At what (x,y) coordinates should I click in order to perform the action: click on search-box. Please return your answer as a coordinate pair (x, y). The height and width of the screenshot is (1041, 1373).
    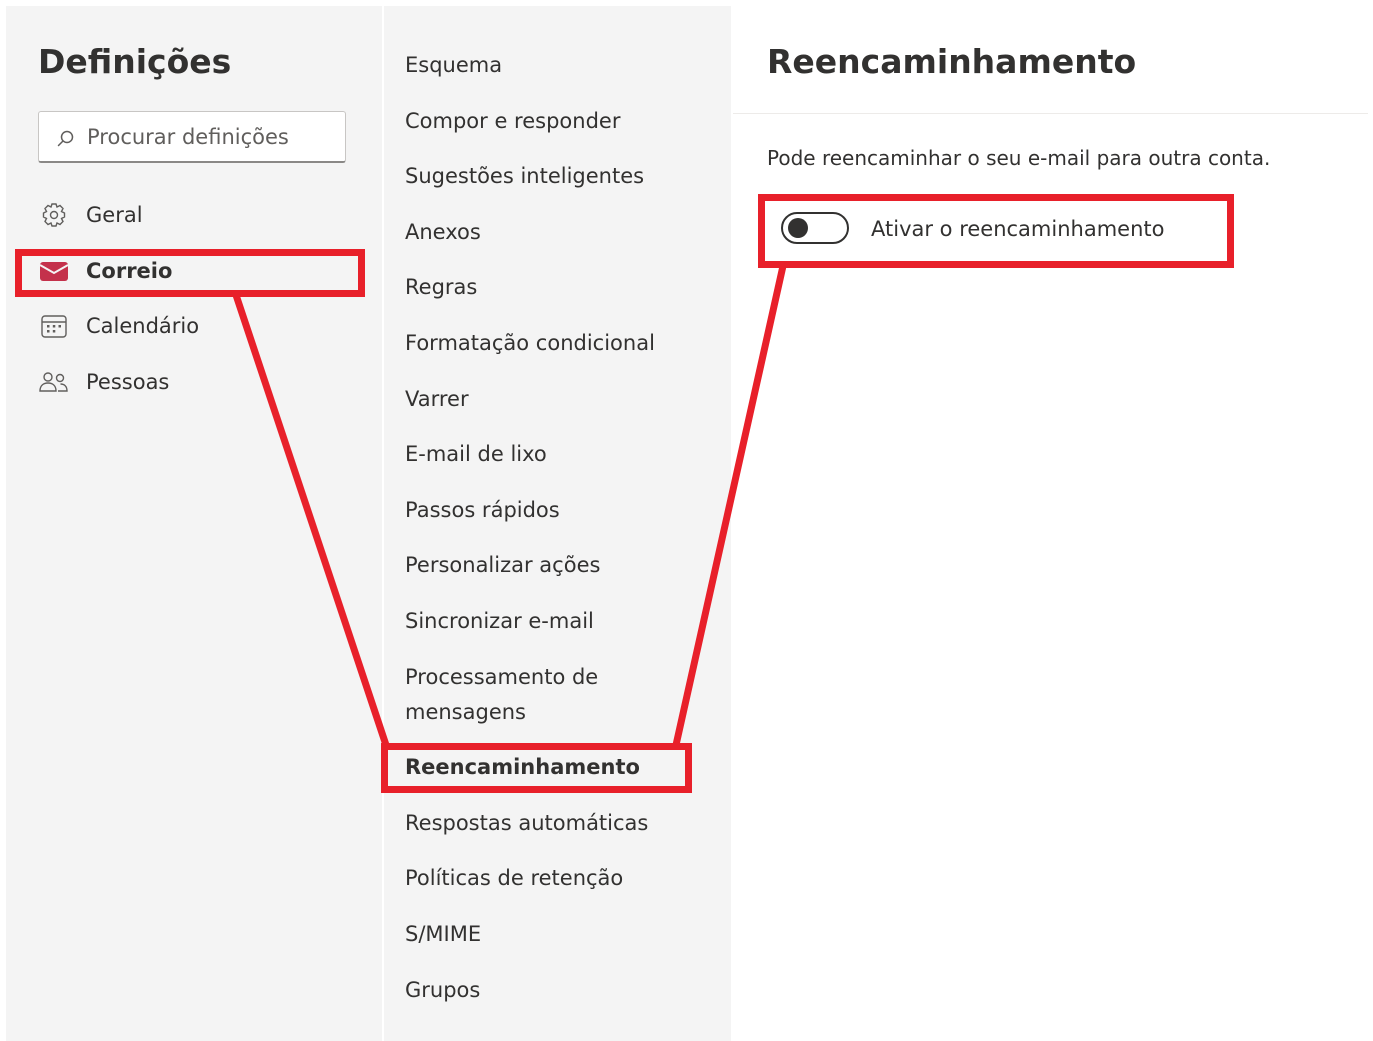
    Looking at the image, I should click on (192, 137).